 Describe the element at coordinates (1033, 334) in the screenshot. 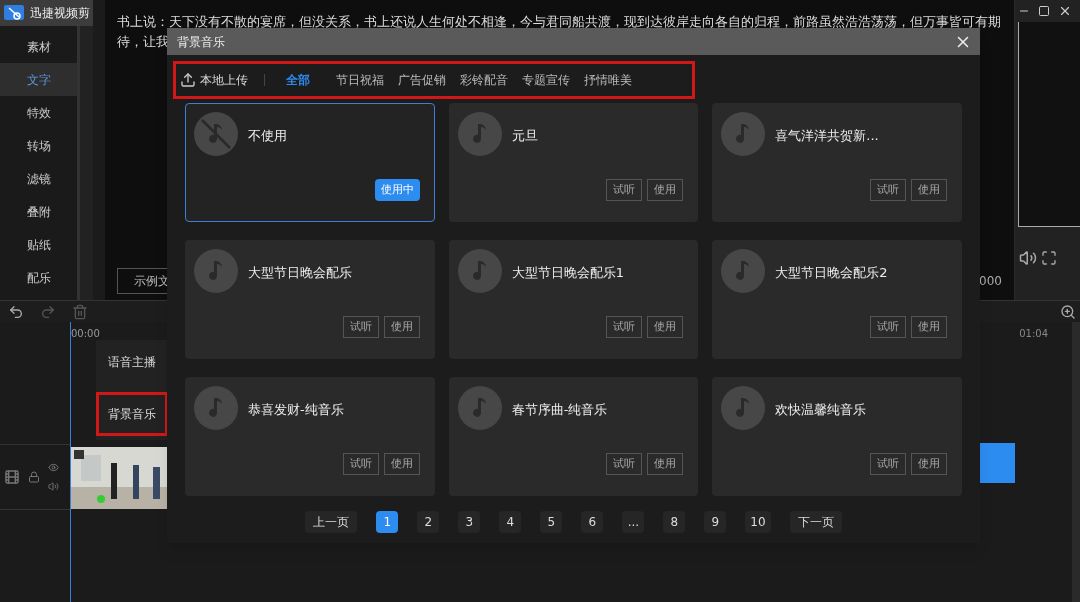

I see `end-time: 01:04` at that location.